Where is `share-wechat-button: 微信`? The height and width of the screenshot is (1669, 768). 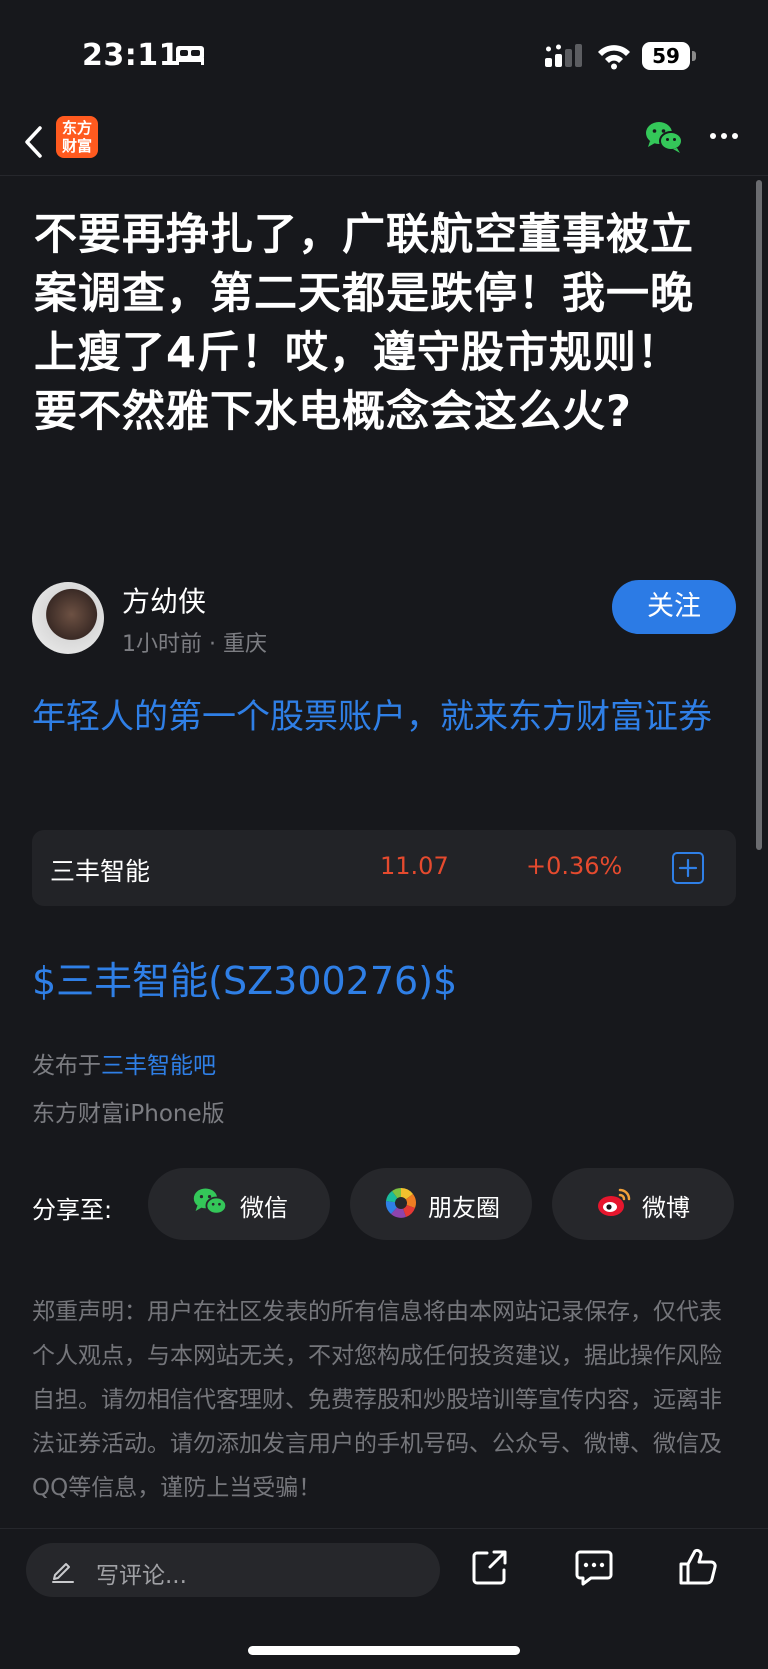 share-wechat-button: 微信 is located at coordinates (239, 1204).